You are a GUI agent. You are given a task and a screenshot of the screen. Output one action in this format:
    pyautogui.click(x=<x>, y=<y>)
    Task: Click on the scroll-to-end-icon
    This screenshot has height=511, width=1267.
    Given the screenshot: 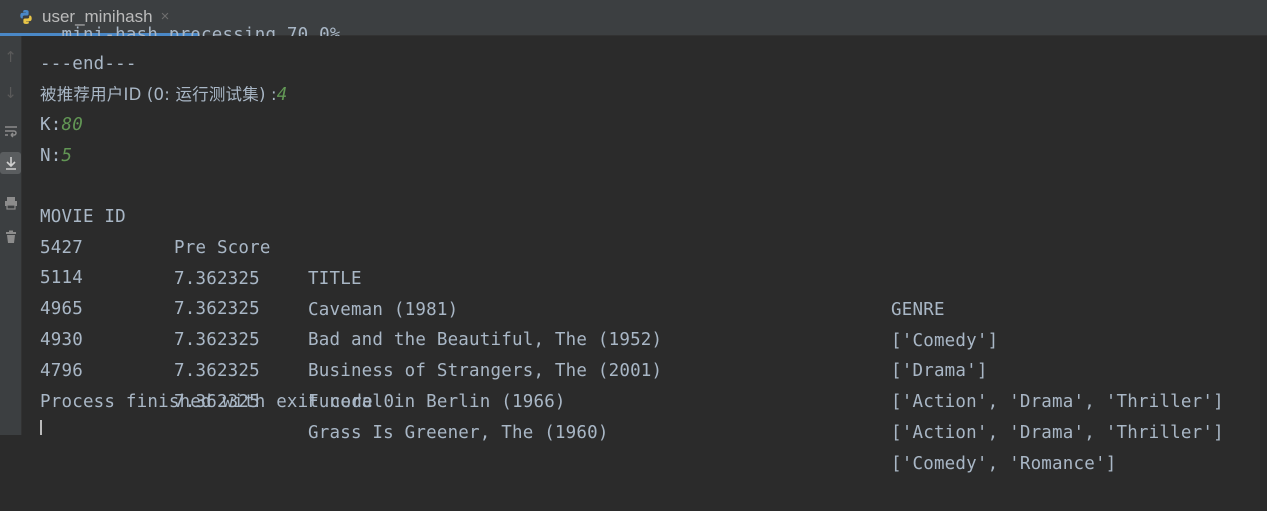 What is the action you would take?
    pyautogui.click(x=10, y=163)
    